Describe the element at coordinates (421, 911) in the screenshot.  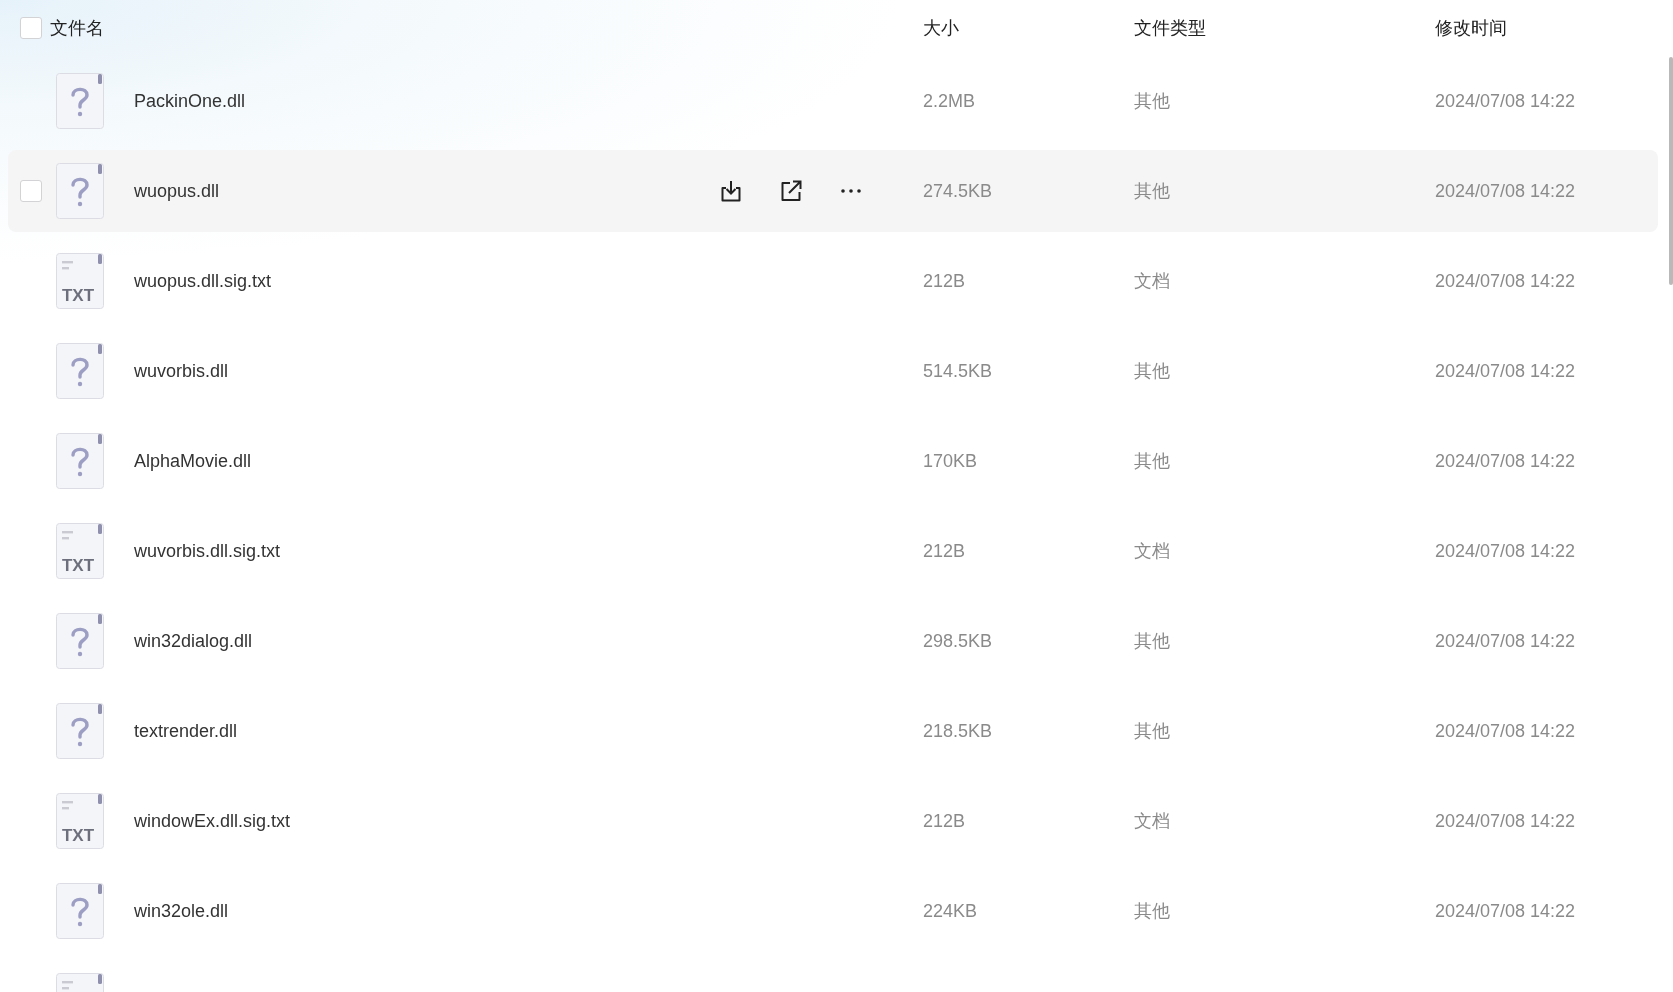
I see `file-name: win32ole.dll` at that location.